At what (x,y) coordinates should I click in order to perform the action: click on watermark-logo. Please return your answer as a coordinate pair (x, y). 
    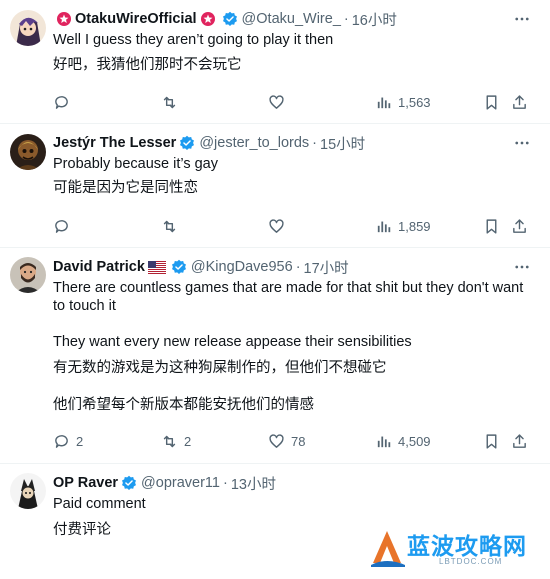
    Looking at the image, I should click on (387, 549).